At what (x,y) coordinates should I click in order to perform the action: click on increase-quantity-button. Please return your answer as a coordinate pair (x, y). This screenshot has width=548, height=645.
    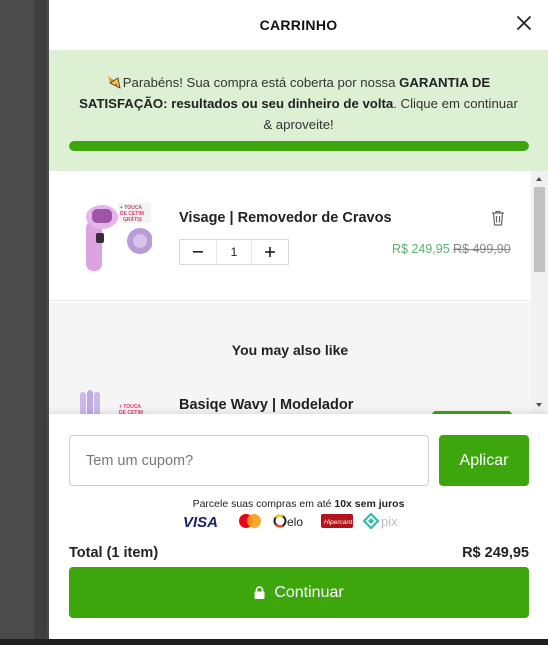
    Looking at the image, I should click on (270, 252).